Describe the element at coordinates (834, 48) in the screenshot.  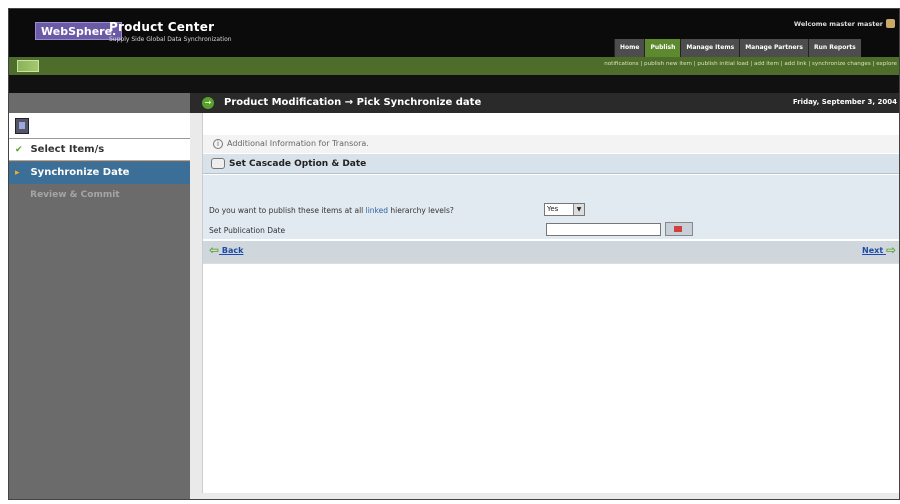
I see `tab-run-reports: Run Reports` at that location.